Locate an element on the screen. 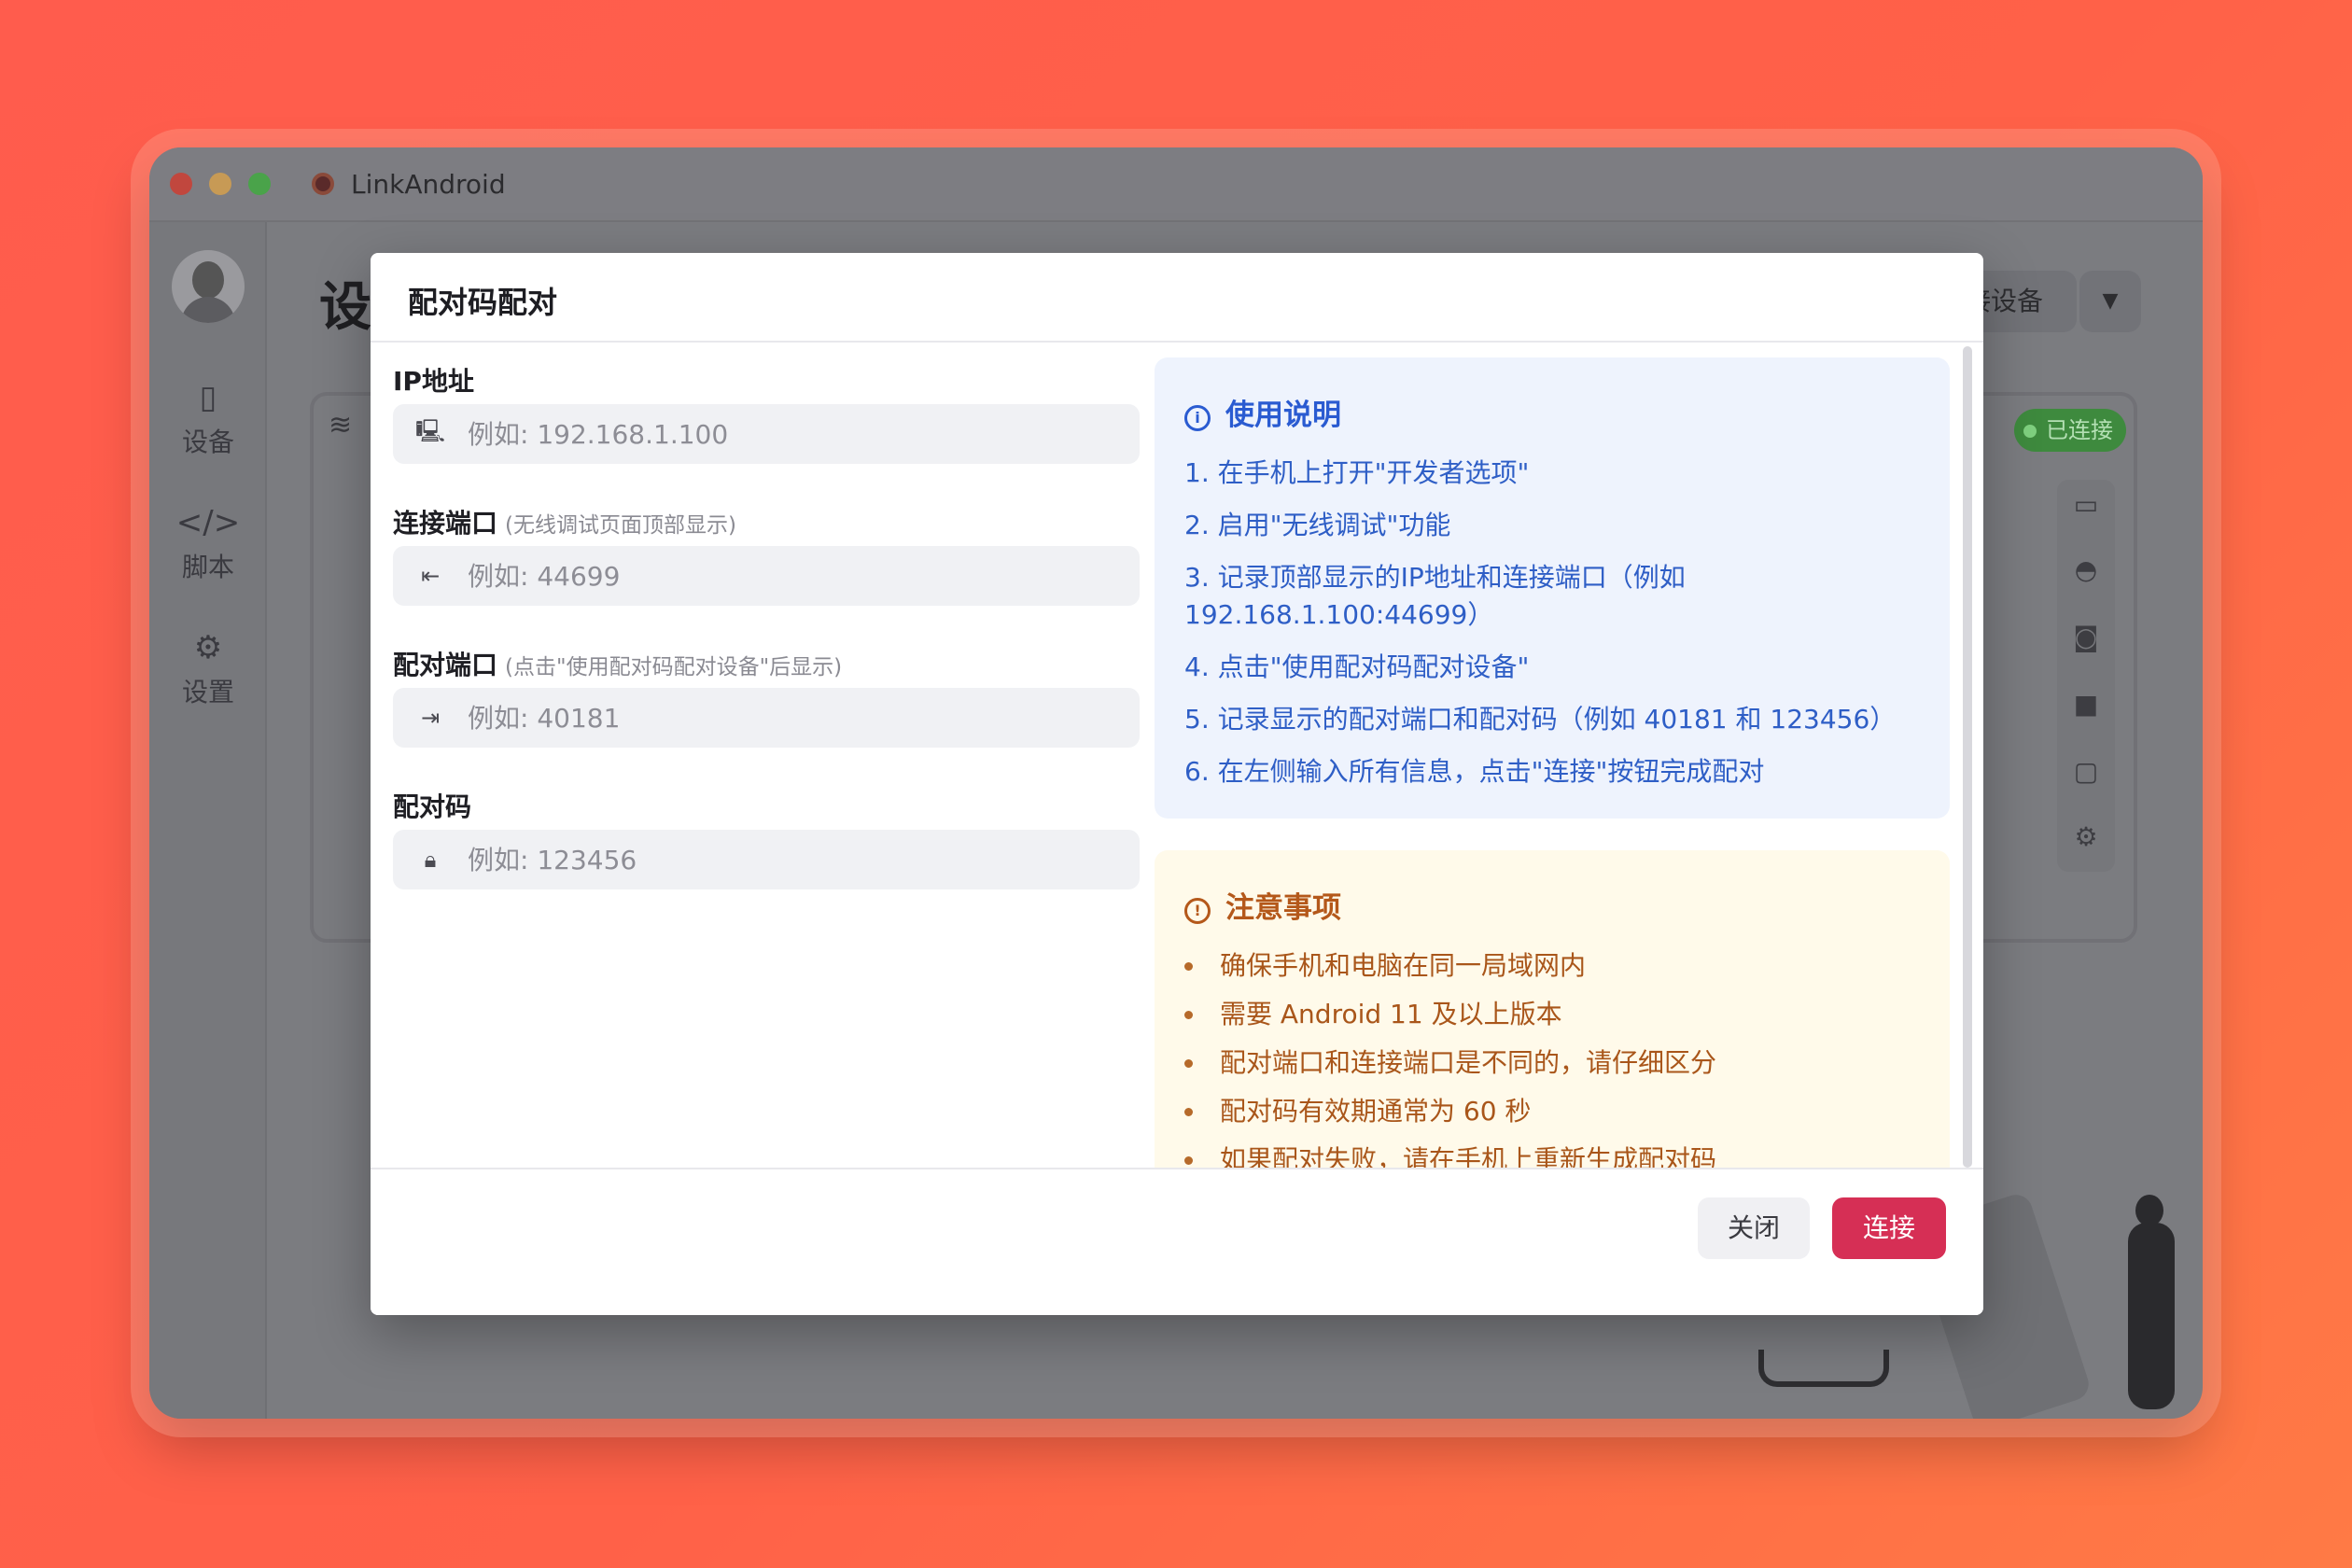 The height and width of the screenshot is (1568, 2352). minimize-window-button is located at coordinates (220, 184).